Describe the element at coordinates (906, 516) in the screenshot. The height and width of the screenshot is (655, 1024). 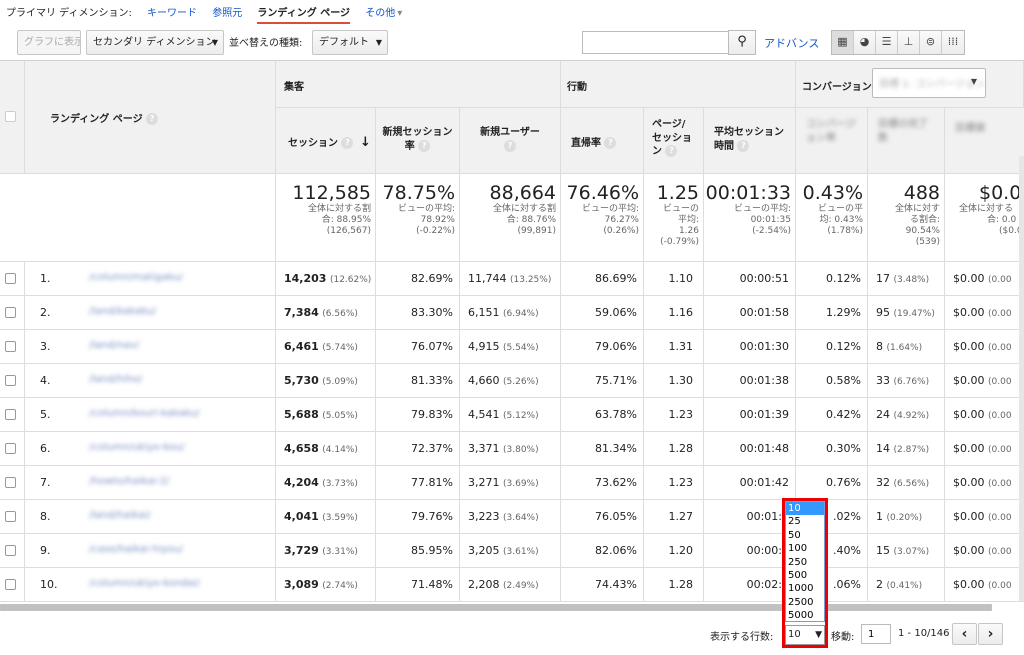
I see `goal-completions-cell: 1 (0.20%)` at that location.